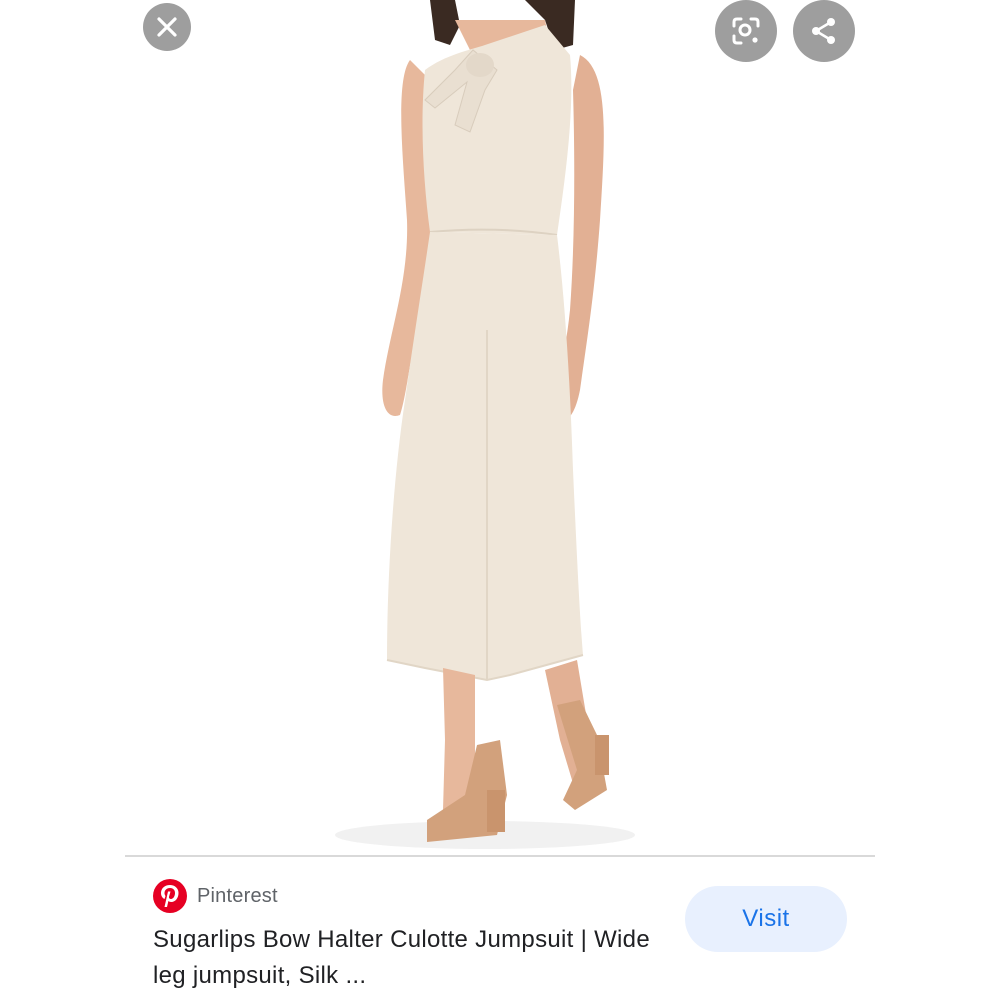 Image resolution: width=1000 pixels, height=1000 pixels. I want to click on source-name: Pinterest, so click(237, 895).